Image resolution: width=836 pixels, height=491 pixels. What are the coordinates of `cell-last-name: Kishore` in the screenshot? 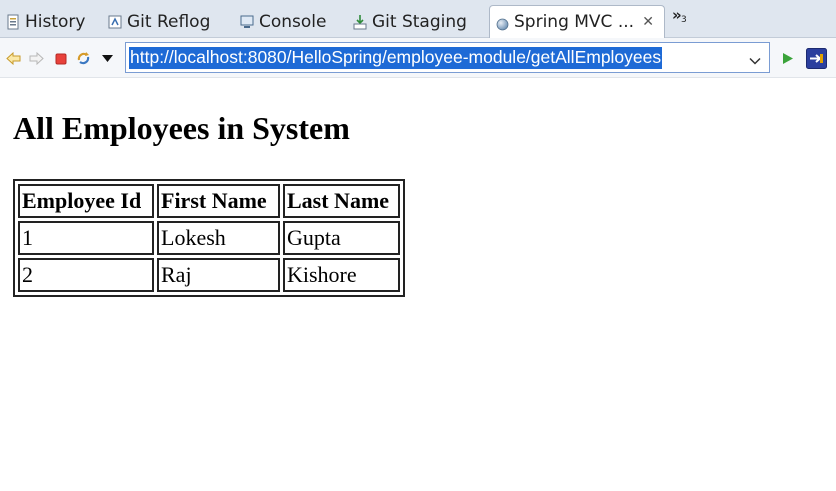 It's located at (341, 275).